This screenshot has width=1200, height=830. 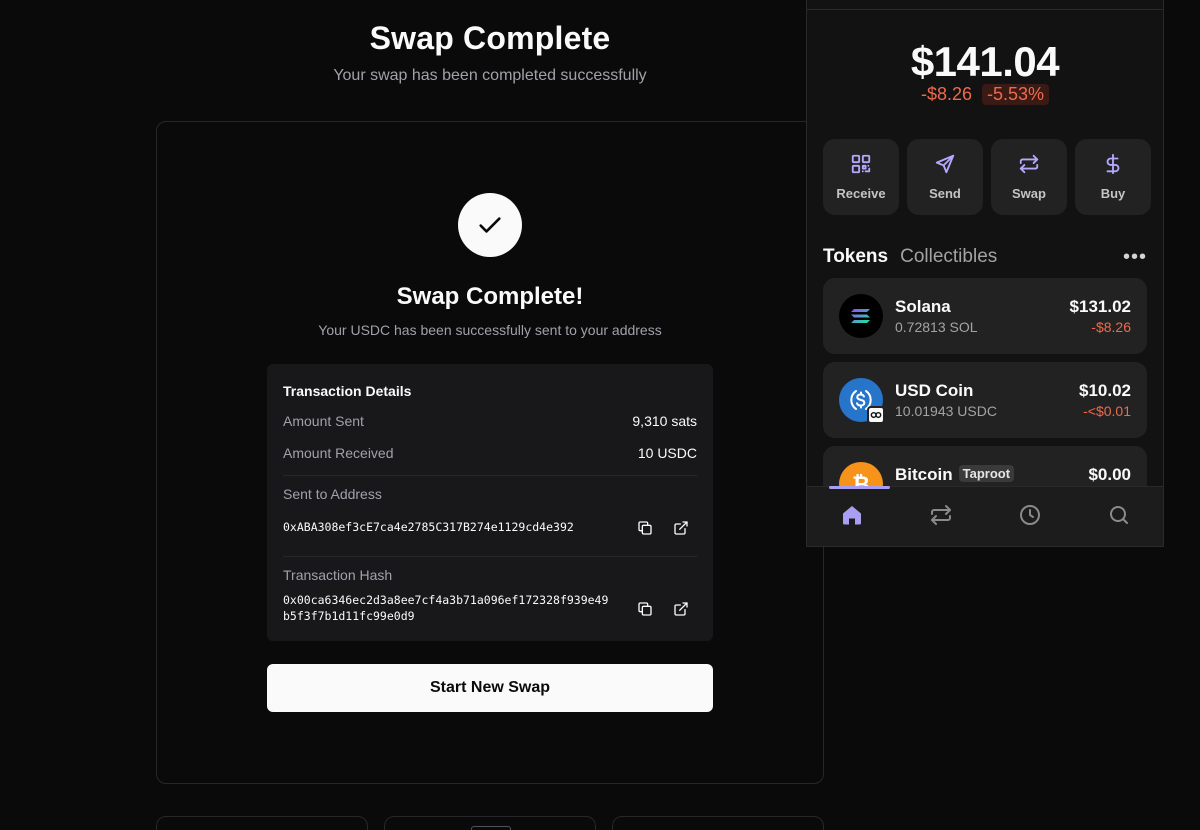 I want to click on nav-active-indicator, so click(x=859, y=487).